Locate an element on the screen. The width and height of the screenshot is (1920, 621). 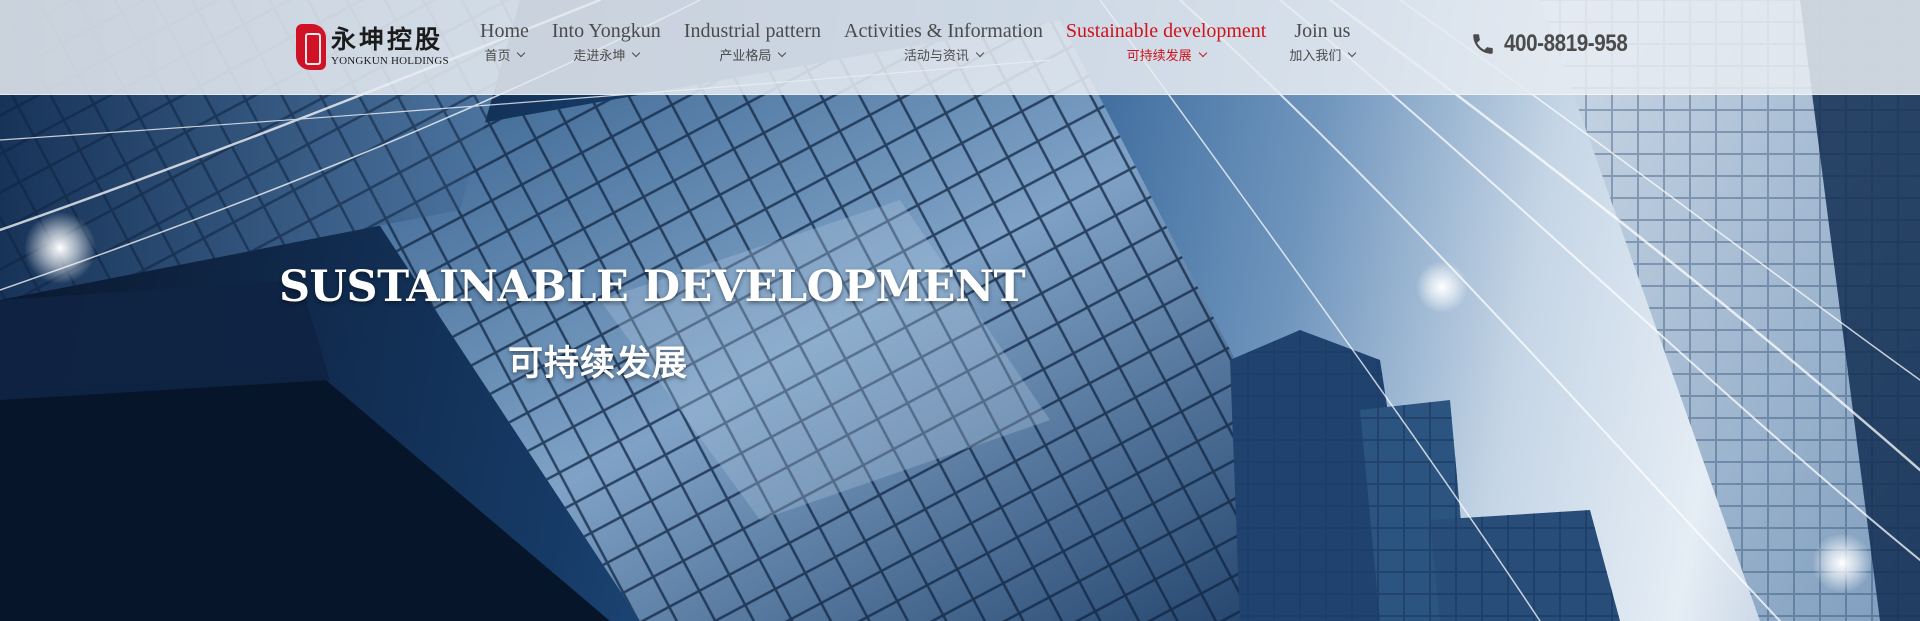
nav-sub: 加入我们 is located at coordinates (1323, 54).